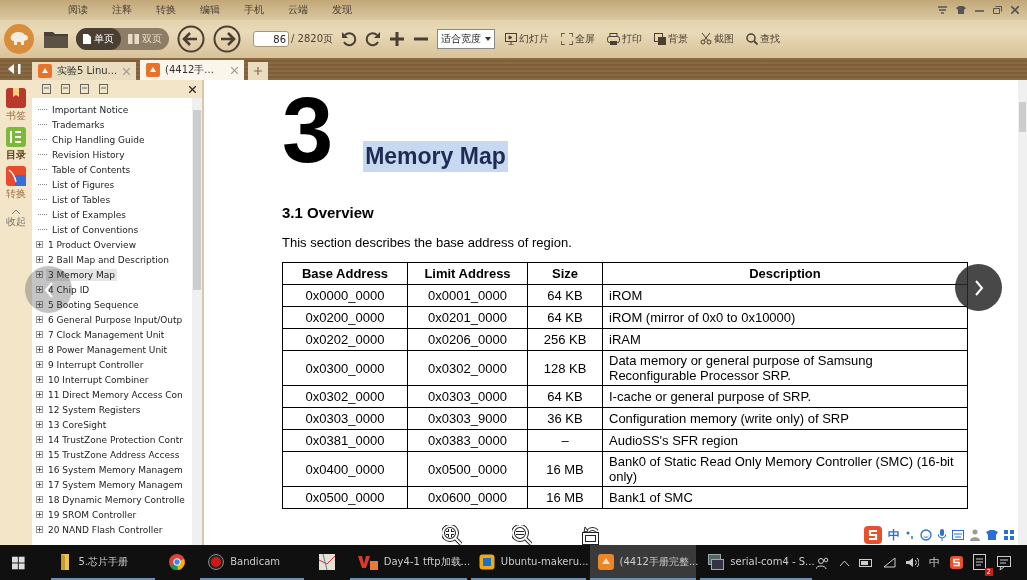  Describe the element at coordinates (785, 368) in the screenshot. I see `table-cell: Data memory or general purpose of Samsung Reconfigurable Processor SRP.` at that location.